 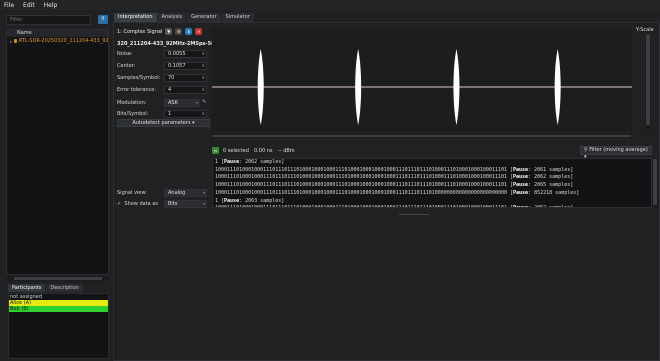 What do you see at coordinates (137, 90) in the screenshot?
I see `error-tolerance-label: Error tolerance:` at bounding box center [137, 90].